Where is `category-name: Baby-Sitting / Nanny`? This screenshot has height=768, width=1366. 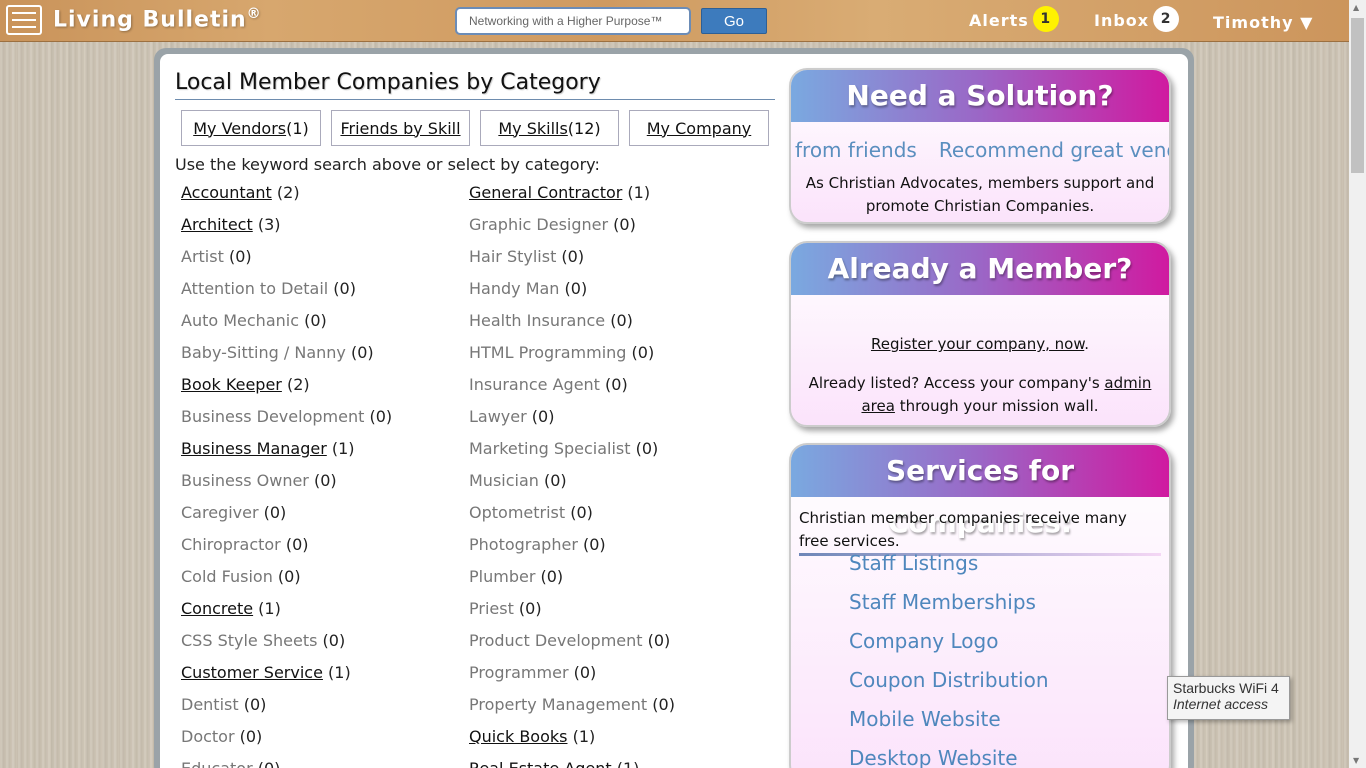 category-name: Baby-Sitting / Nanny is located at coordinates (263, 352).